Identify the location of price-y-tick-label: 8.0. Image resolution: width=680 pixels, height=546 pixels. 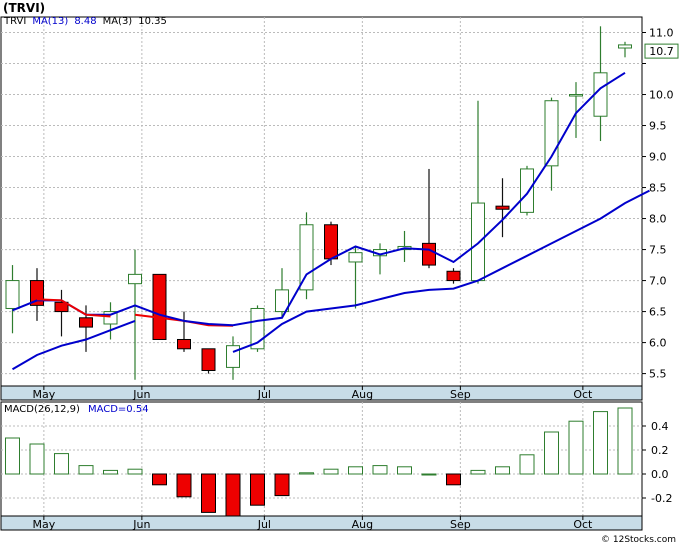
(658, 219).